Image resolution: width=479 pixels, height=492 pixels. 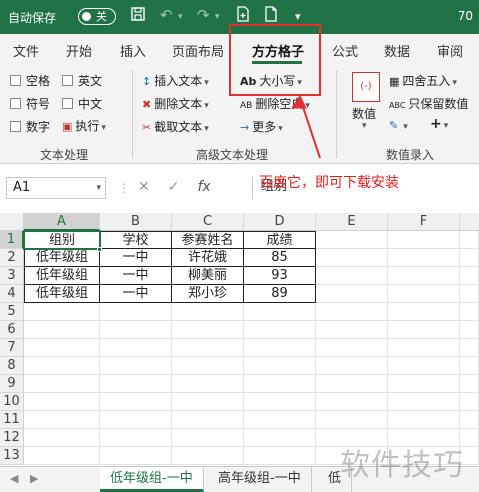 I want to click on select-all-corner, so click(x=12, y=222).